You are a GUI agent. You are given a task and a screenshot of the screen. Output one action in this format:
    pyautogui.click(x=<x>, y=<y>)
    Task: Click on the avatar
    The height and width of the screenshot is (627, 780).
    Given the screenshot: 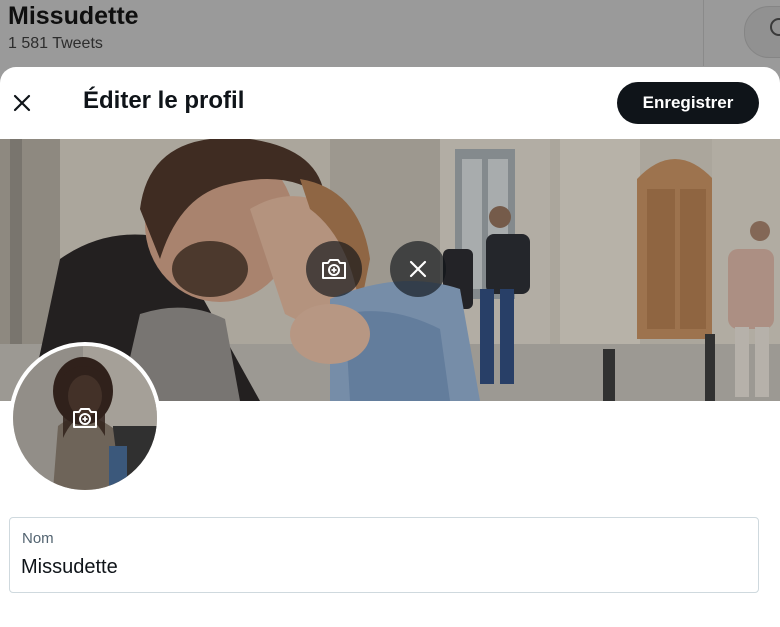 What is the action you would take?
    pyautogui.click(x=85, y=418)
    